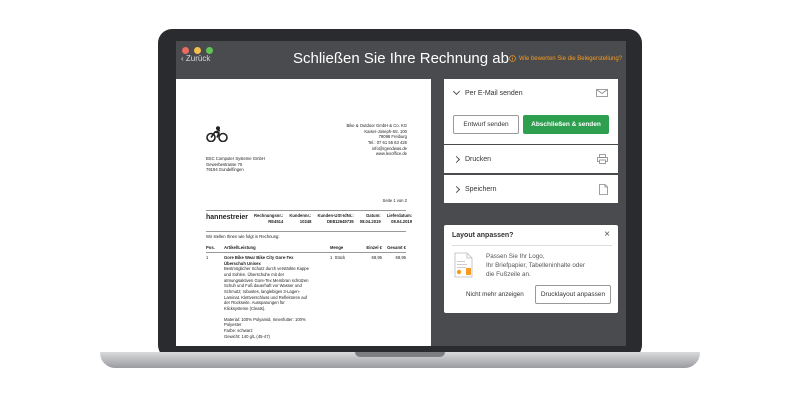 This screenshot has width=800, height=419. I want to click on page-info: Seite 1 von 2, so click(394, 200).